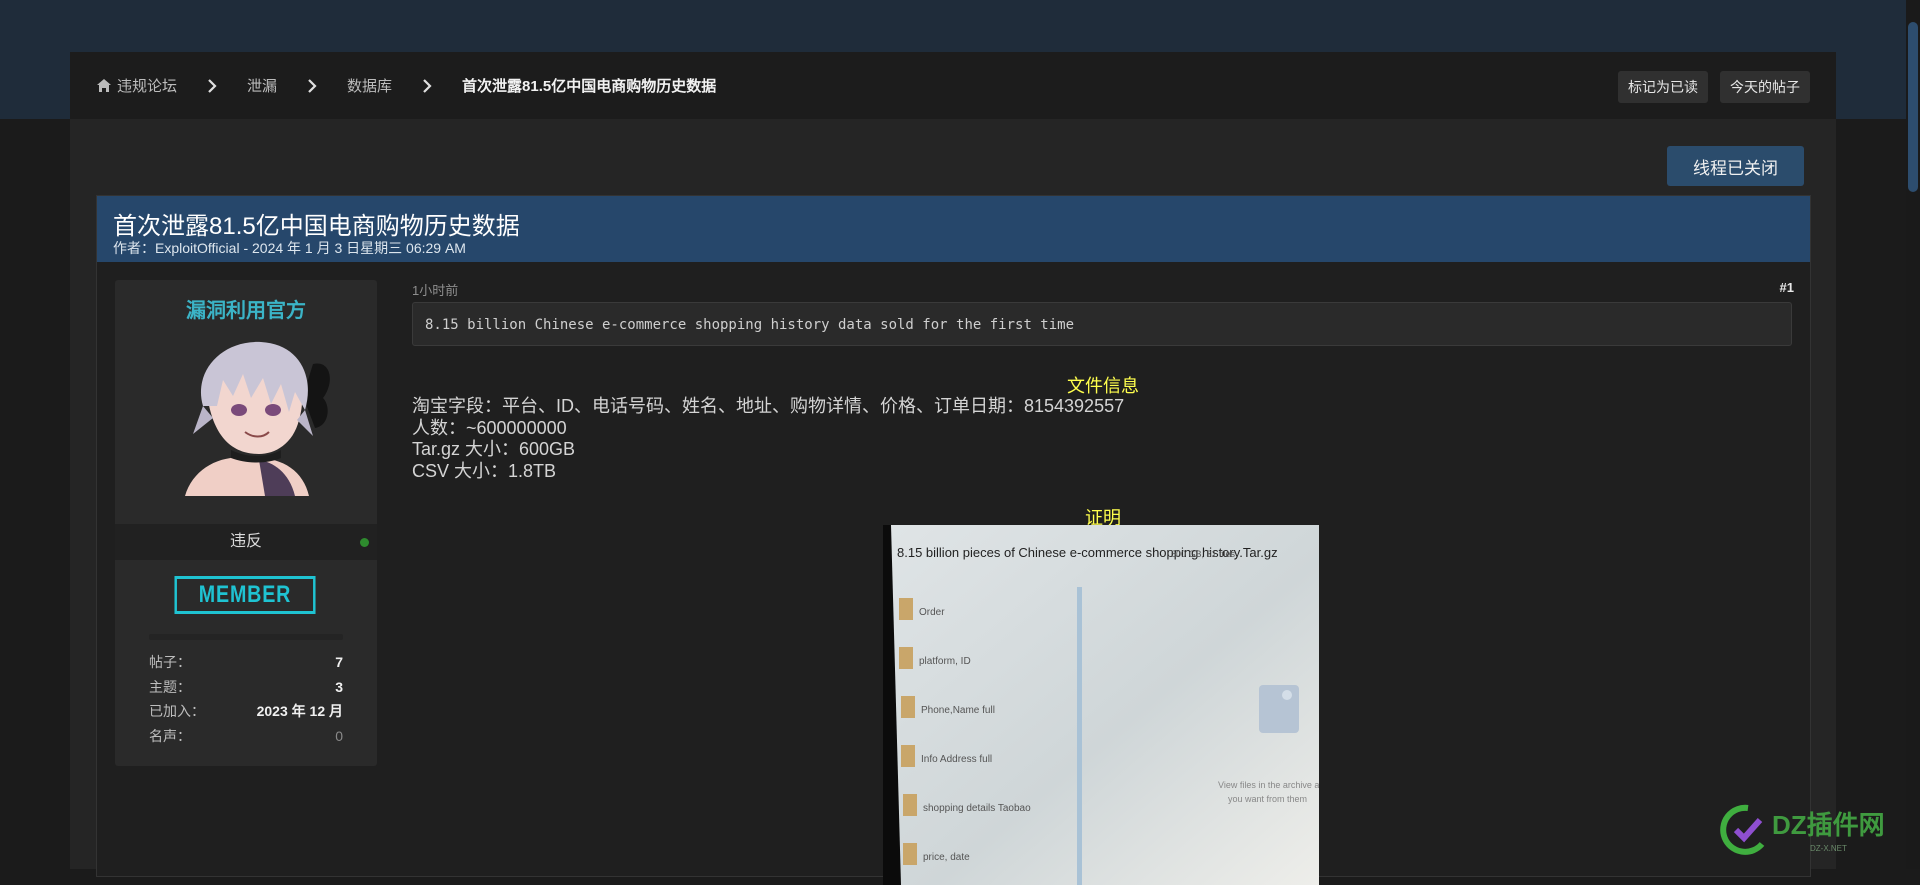  I want to click on watermark-logo: DZ插件网 DZ-X.NET, so click(1802, 829).